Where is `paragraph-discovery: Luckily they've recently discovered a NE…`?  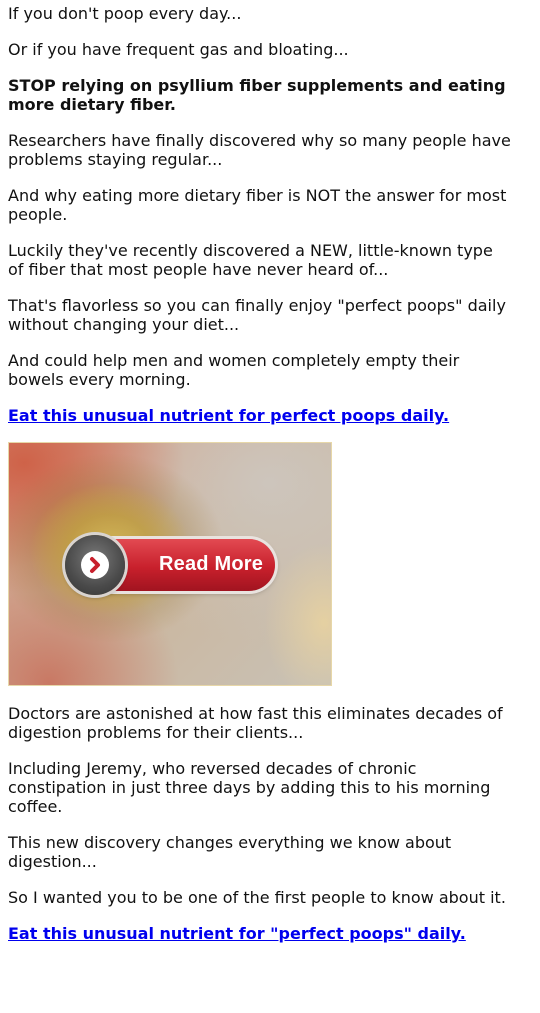
paragraph-discovery: Luckily they've recently discovered a NE… is located at coordinates (250, 260).